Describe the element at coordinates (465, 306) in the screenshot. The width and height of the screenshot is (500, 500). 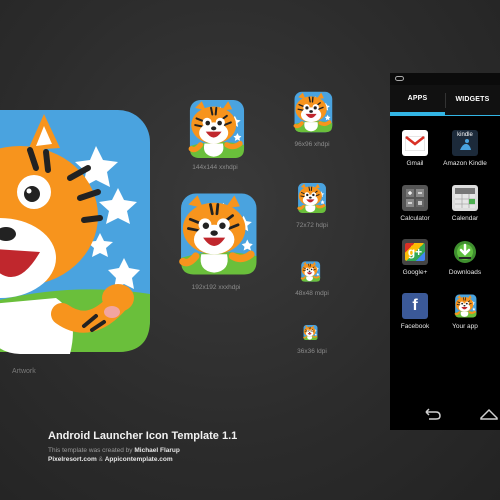
I see `tiger-app-icon` at that location.